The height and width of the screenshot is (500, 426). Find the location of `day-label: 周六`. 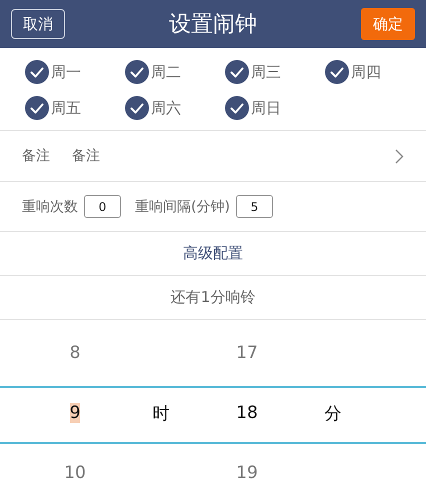

day-label: 周六 is located at coordinates (166, 108).